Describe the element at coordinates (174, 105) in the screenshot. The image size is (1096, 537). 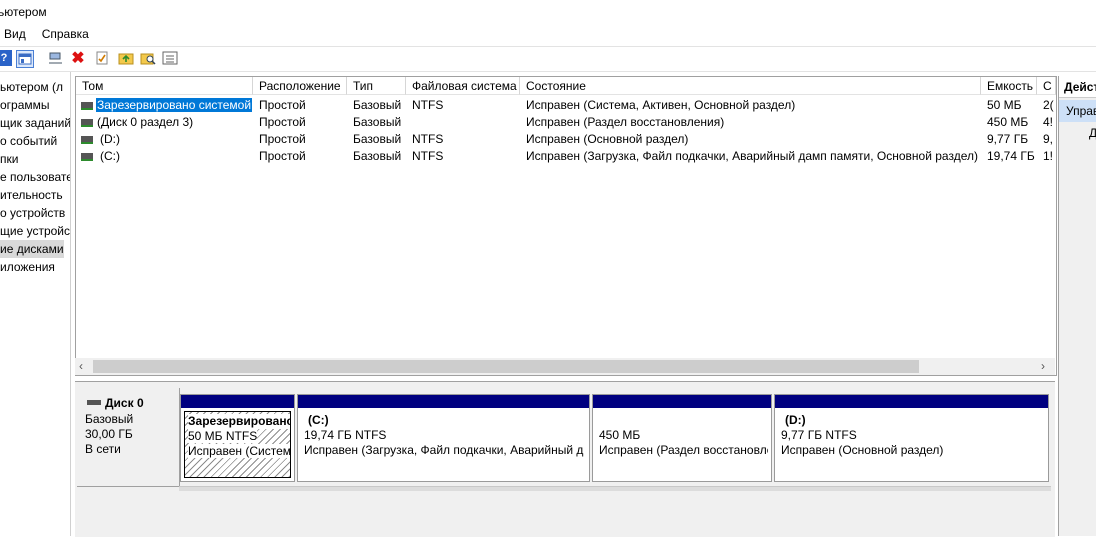
I see `volume-name: Зарезервировано системой` at that location.